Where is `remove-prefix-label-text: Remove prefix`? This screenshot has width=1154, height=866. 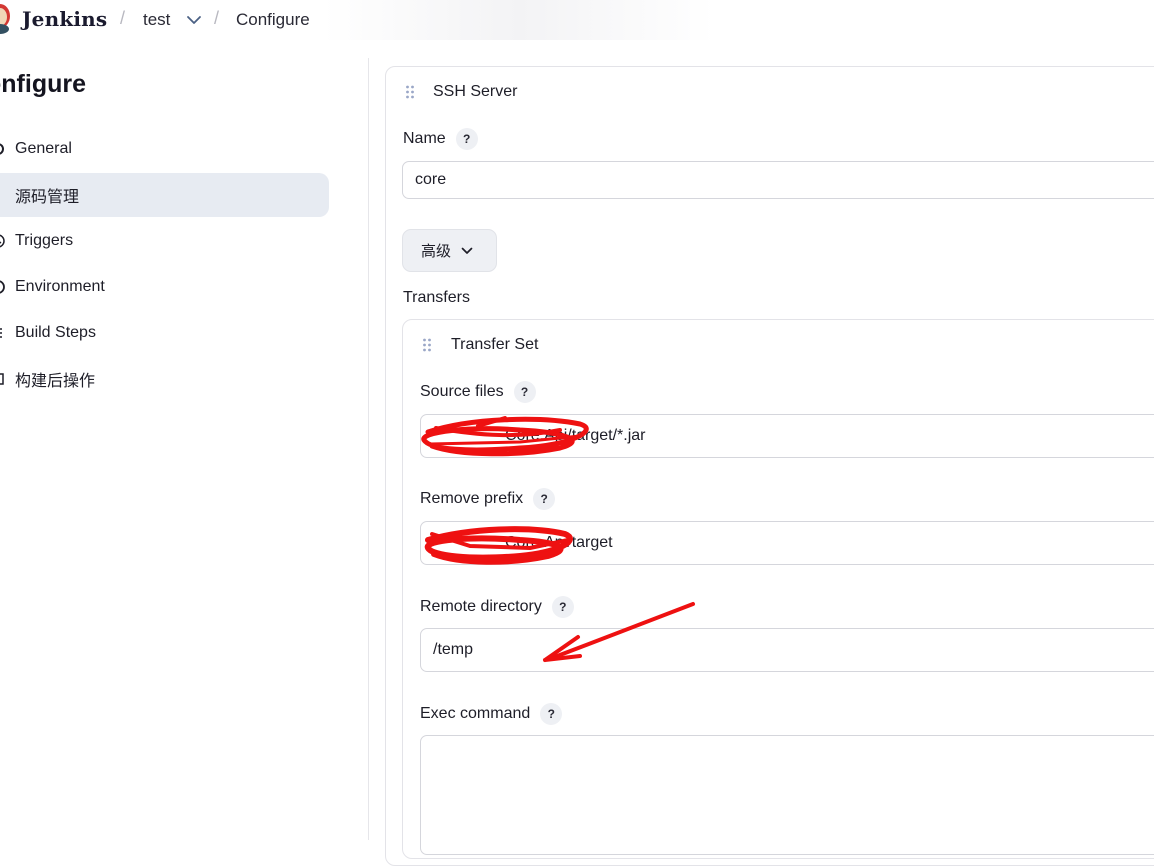
remove-prefix-label-text: Remove prefix is located at coordinates (472, 498).